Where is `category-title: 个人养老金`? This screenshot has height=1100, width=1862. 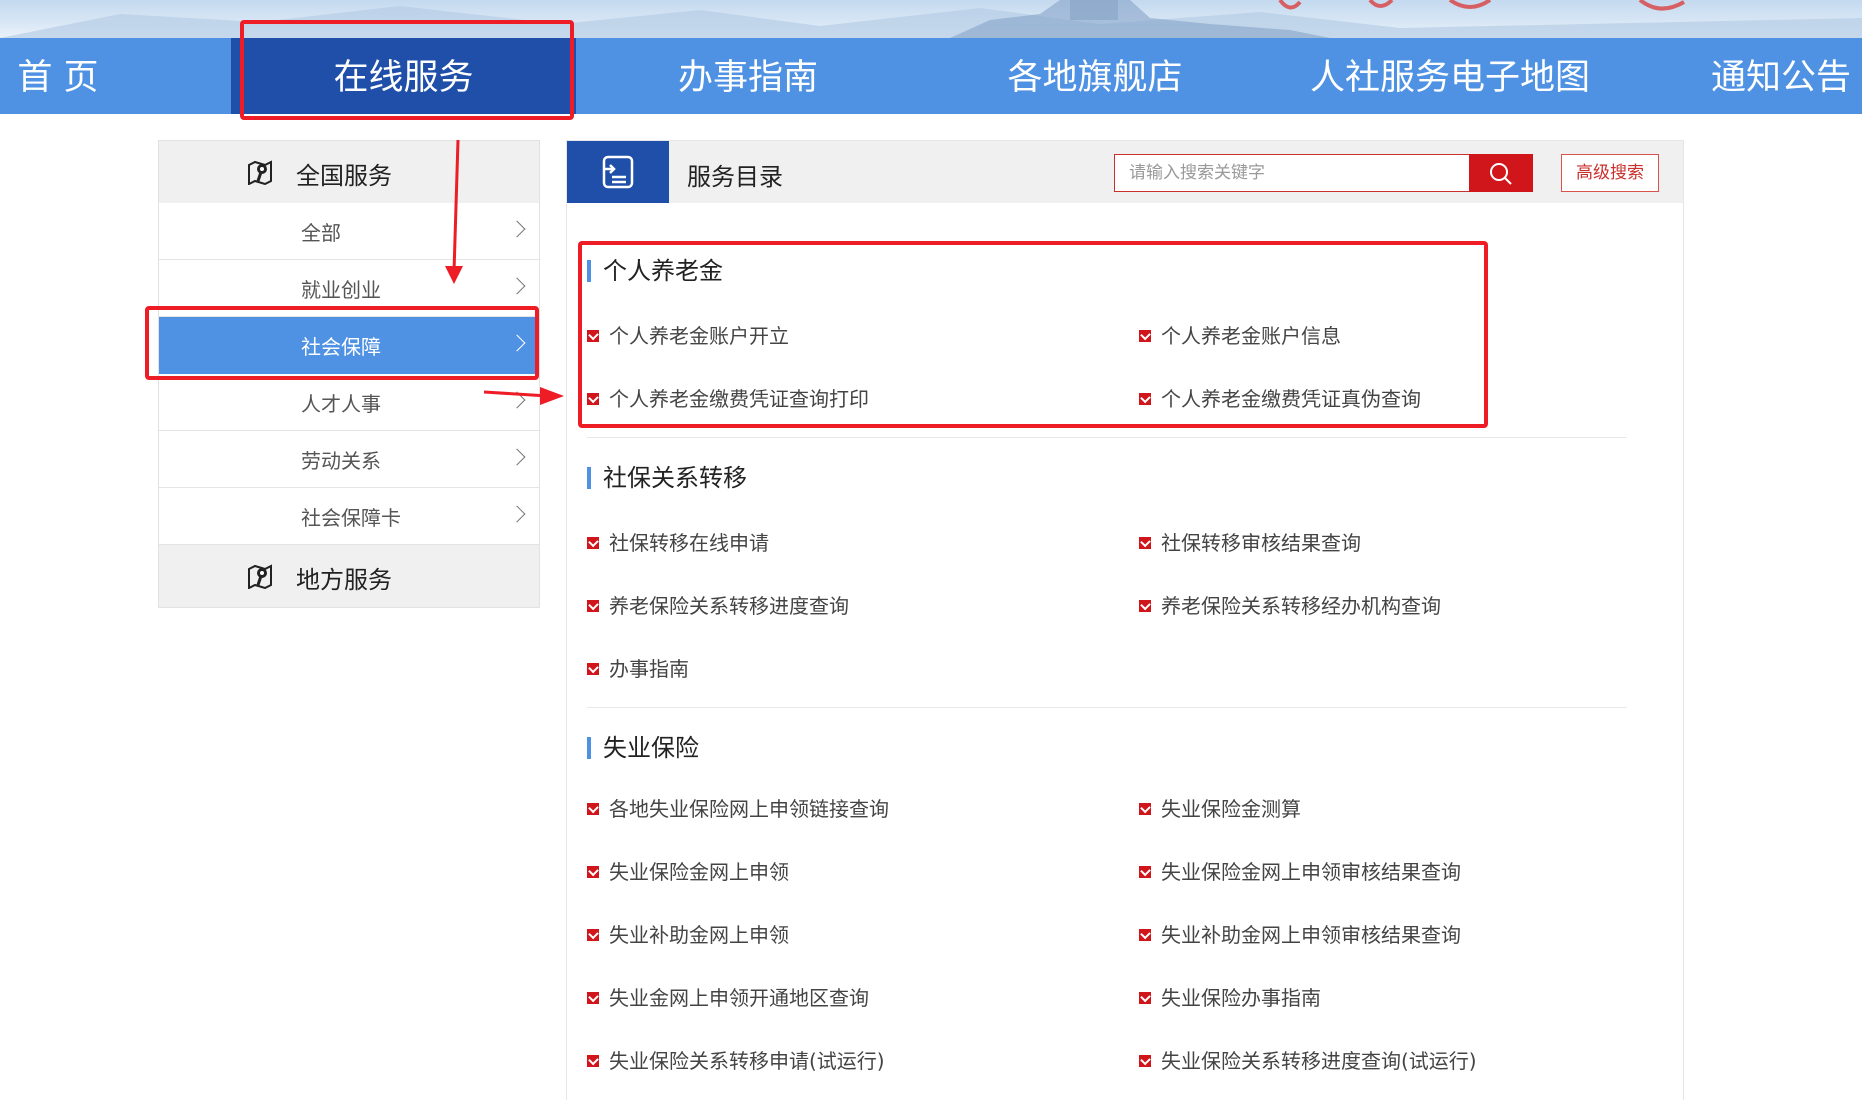 category-title: 个人养老金 is located at coordinates (655, 271).